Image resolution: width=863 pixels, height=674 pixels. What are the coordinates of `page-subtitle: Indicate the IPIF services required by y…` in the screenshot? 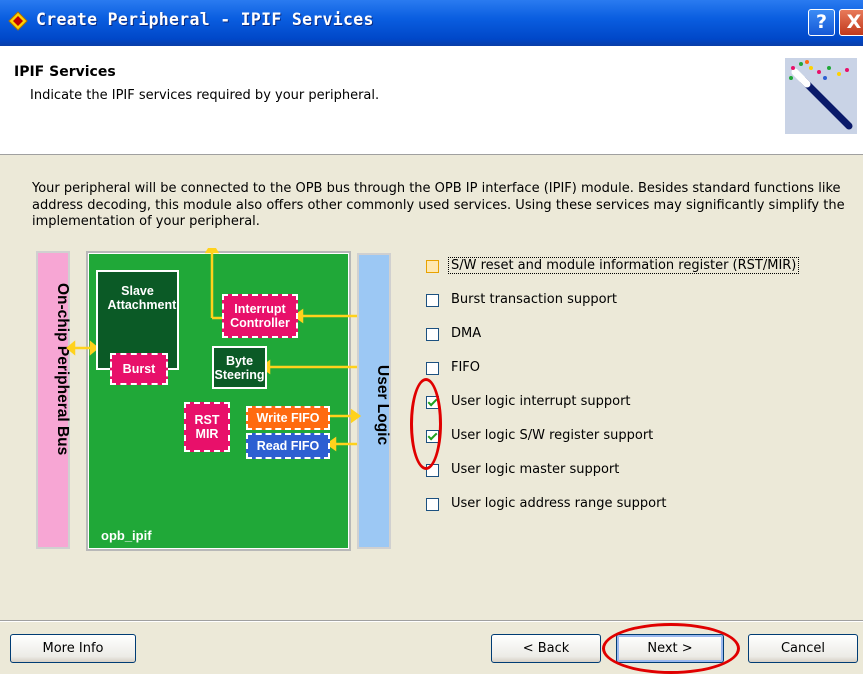 It's located at (205, 95).